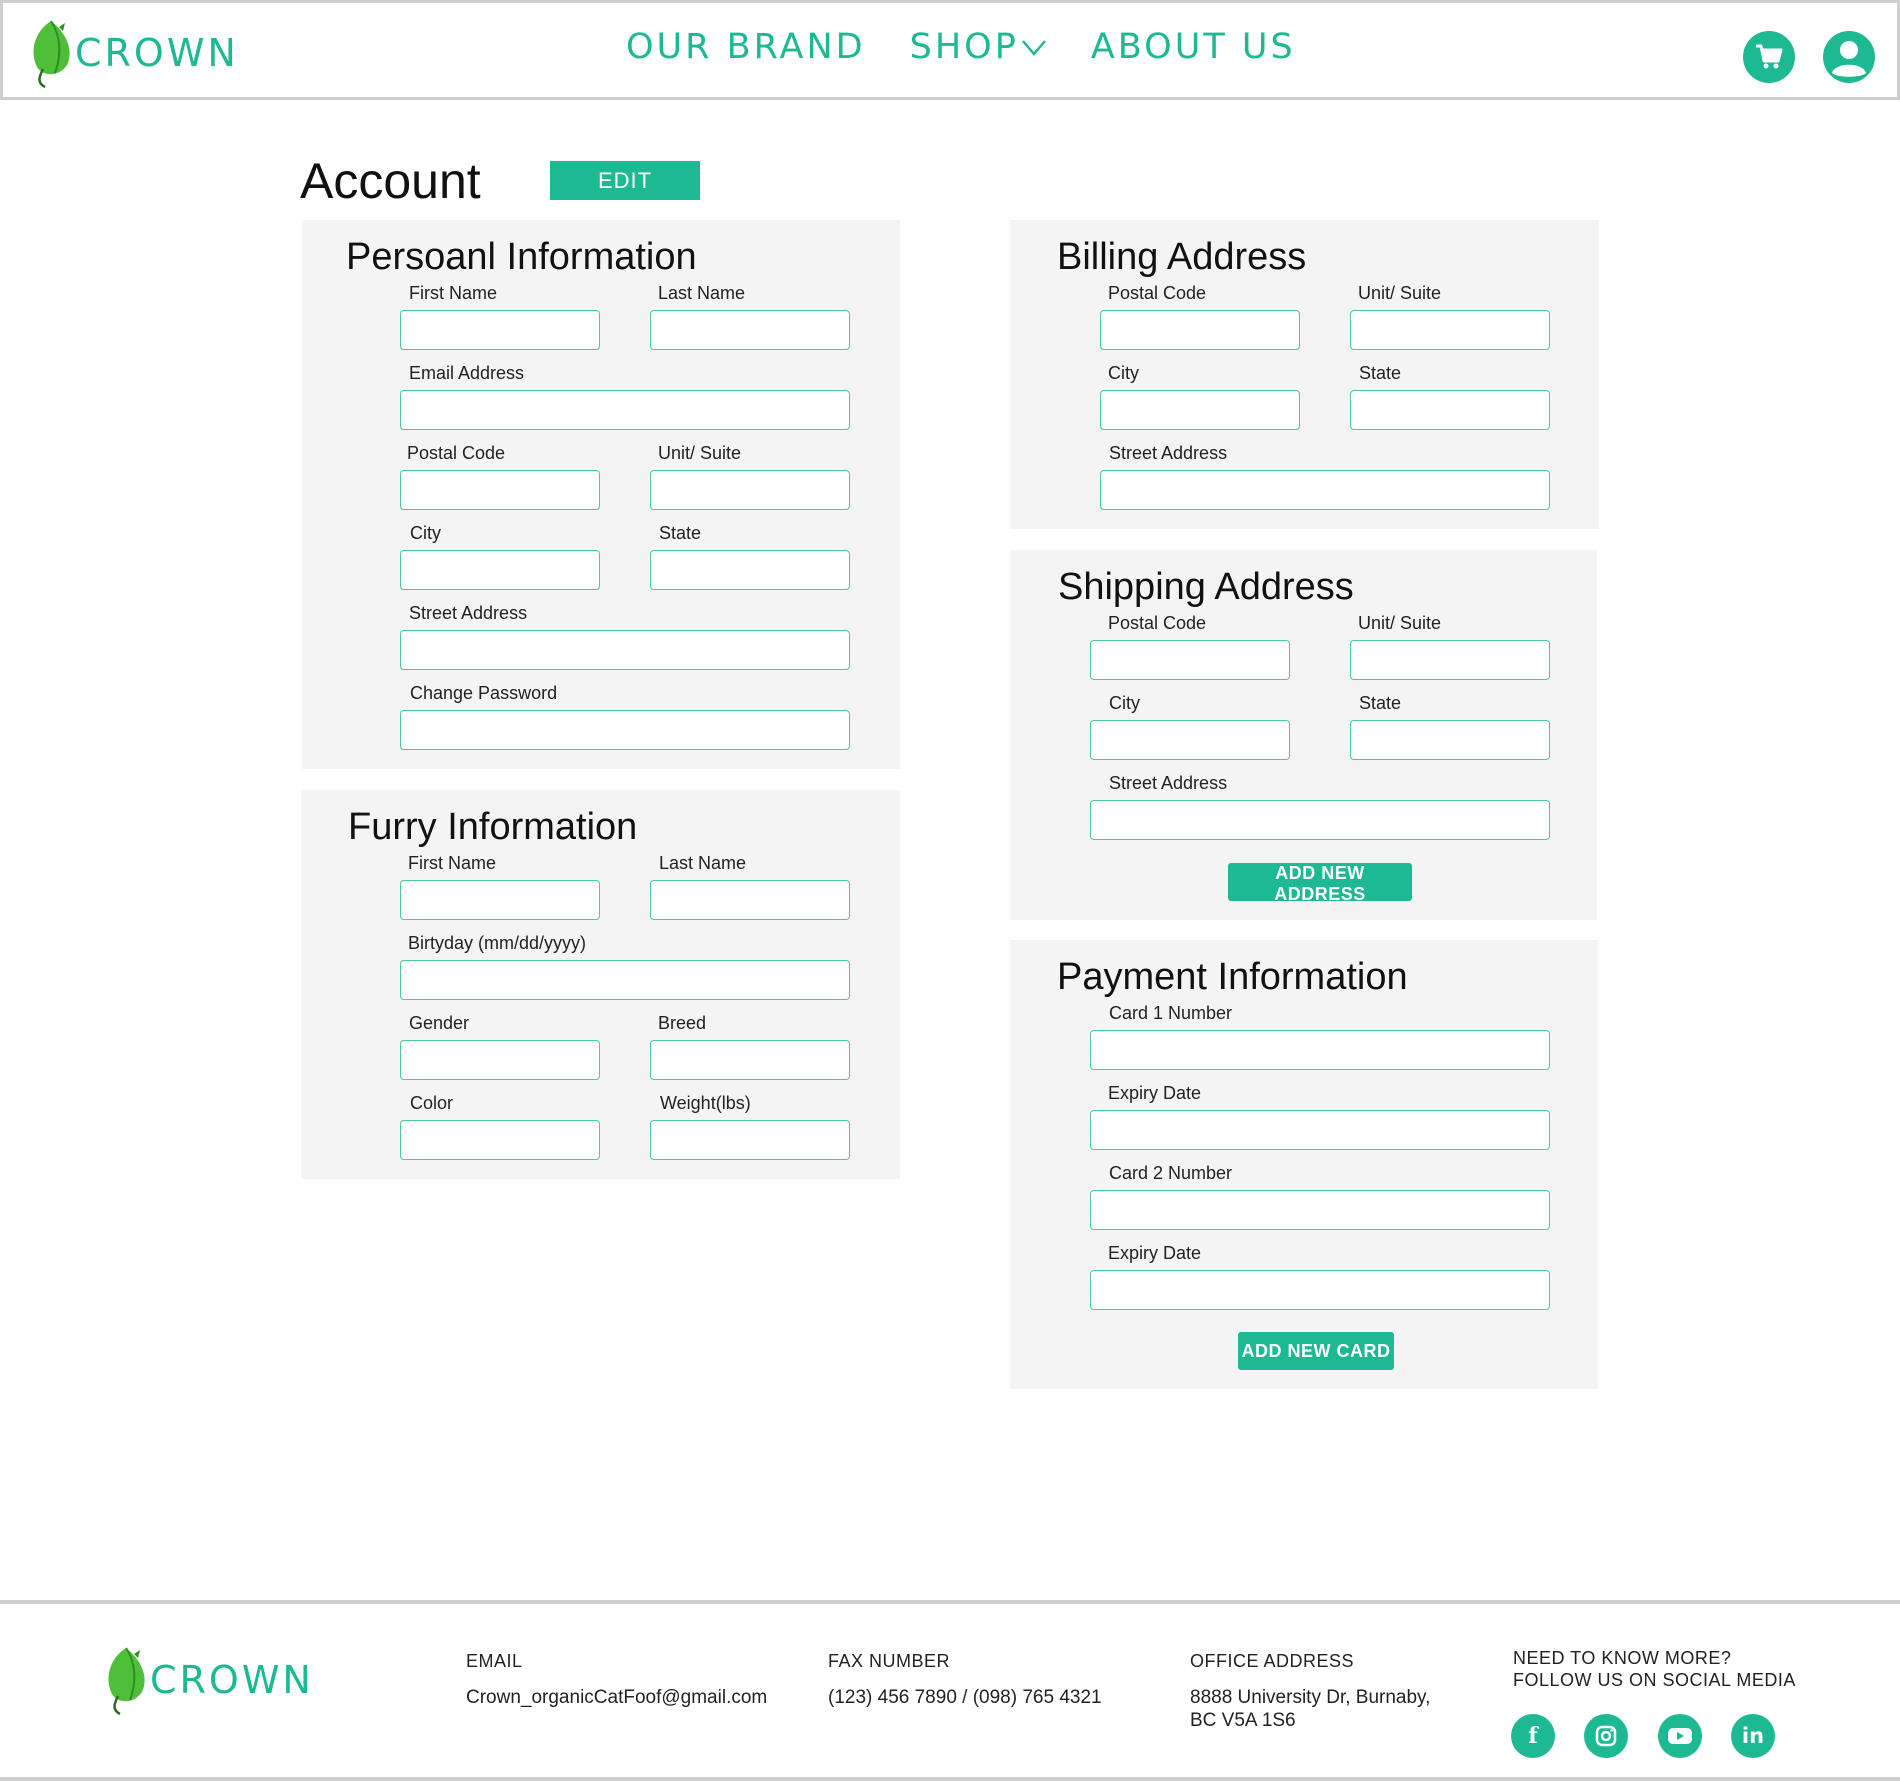  I want to click on card-2-number-field, so click(1320, 1210).